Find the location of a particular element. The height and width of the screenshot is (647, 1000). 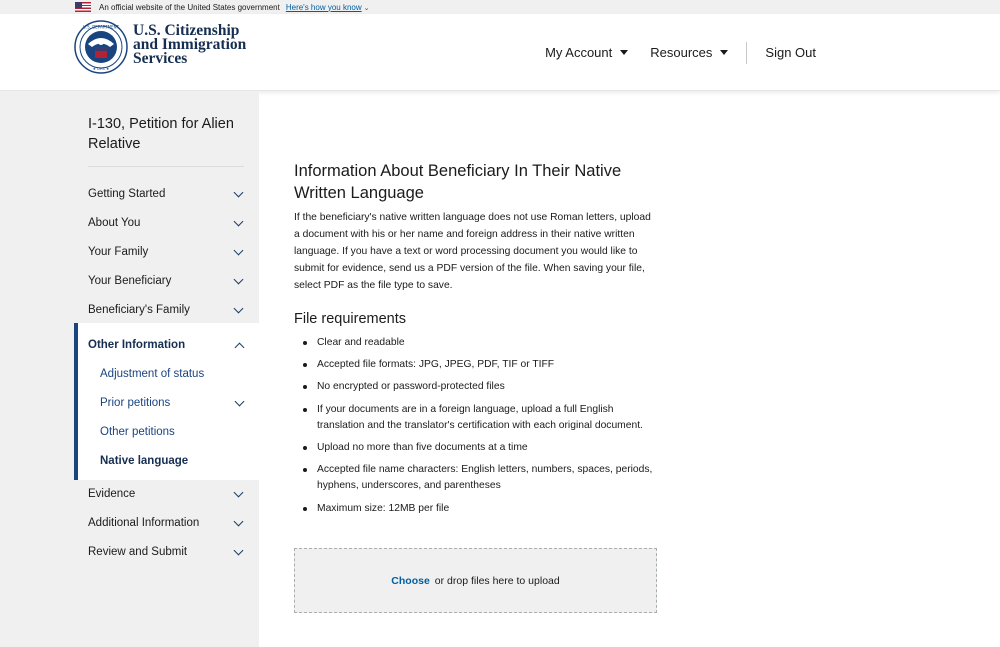

dhs-seal-icon: U.S. DEPARTMENT ★ DHS ★ is located at coordinates (101, 47).